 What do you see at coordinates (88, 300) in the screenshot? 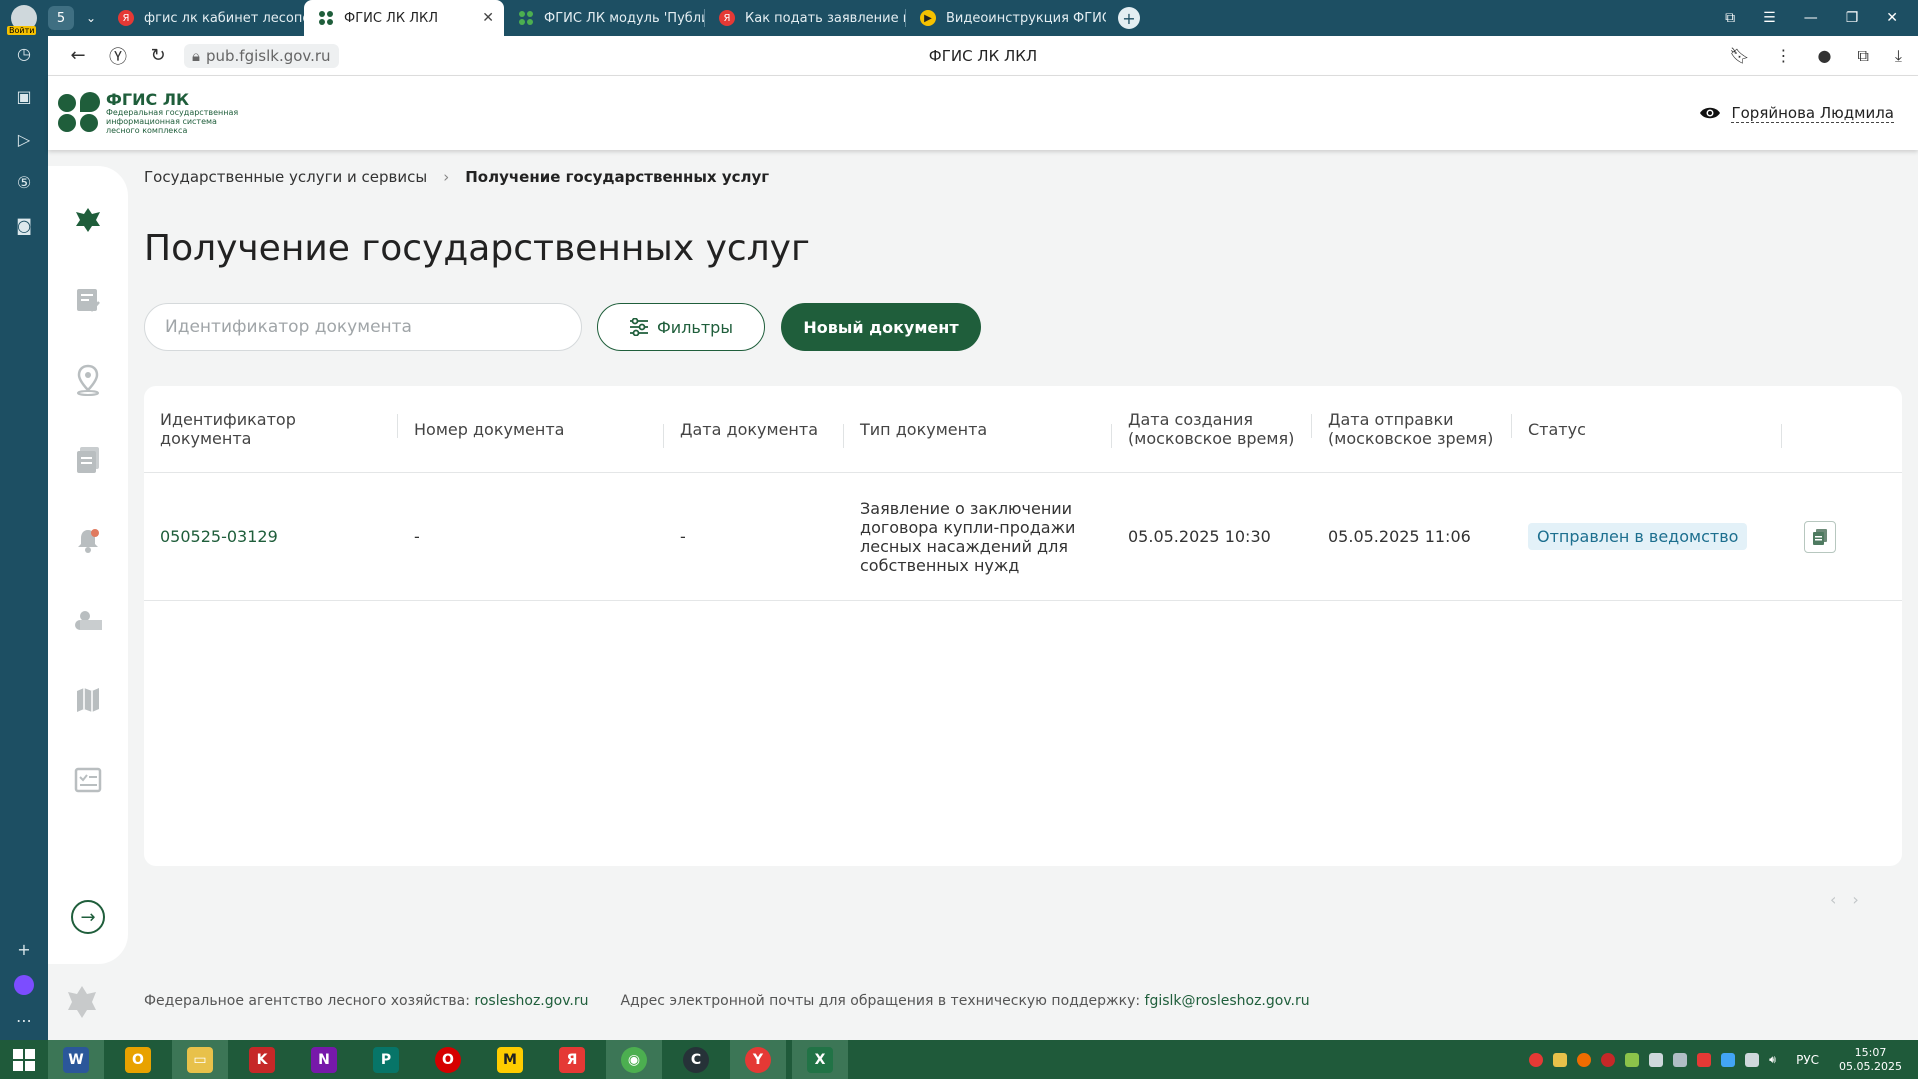
I see `documents-check-icon` at bounding box center [88, 300].